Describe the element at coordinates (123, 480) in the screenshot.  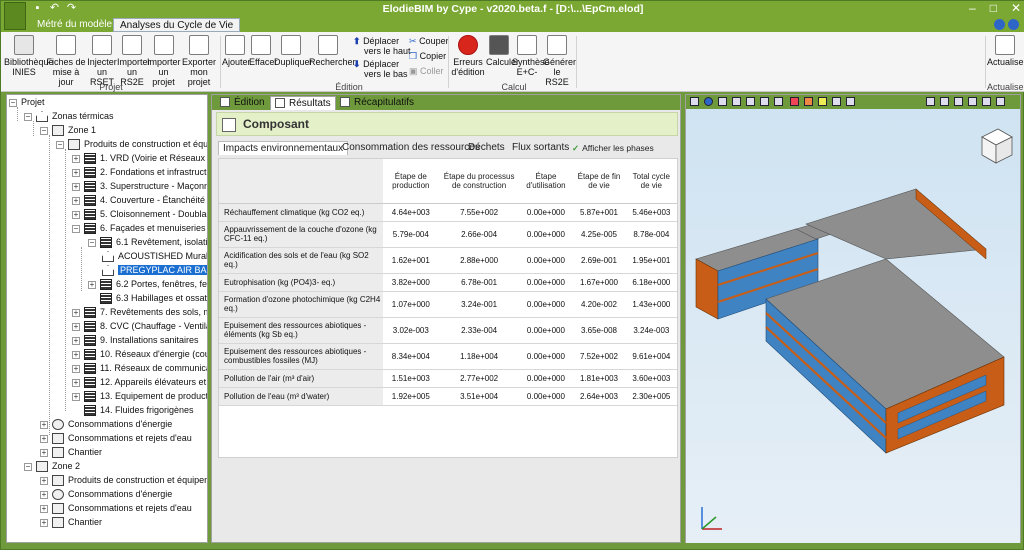
I see `tree-zone2-produits: +Produits de construction et équipements` at that location.